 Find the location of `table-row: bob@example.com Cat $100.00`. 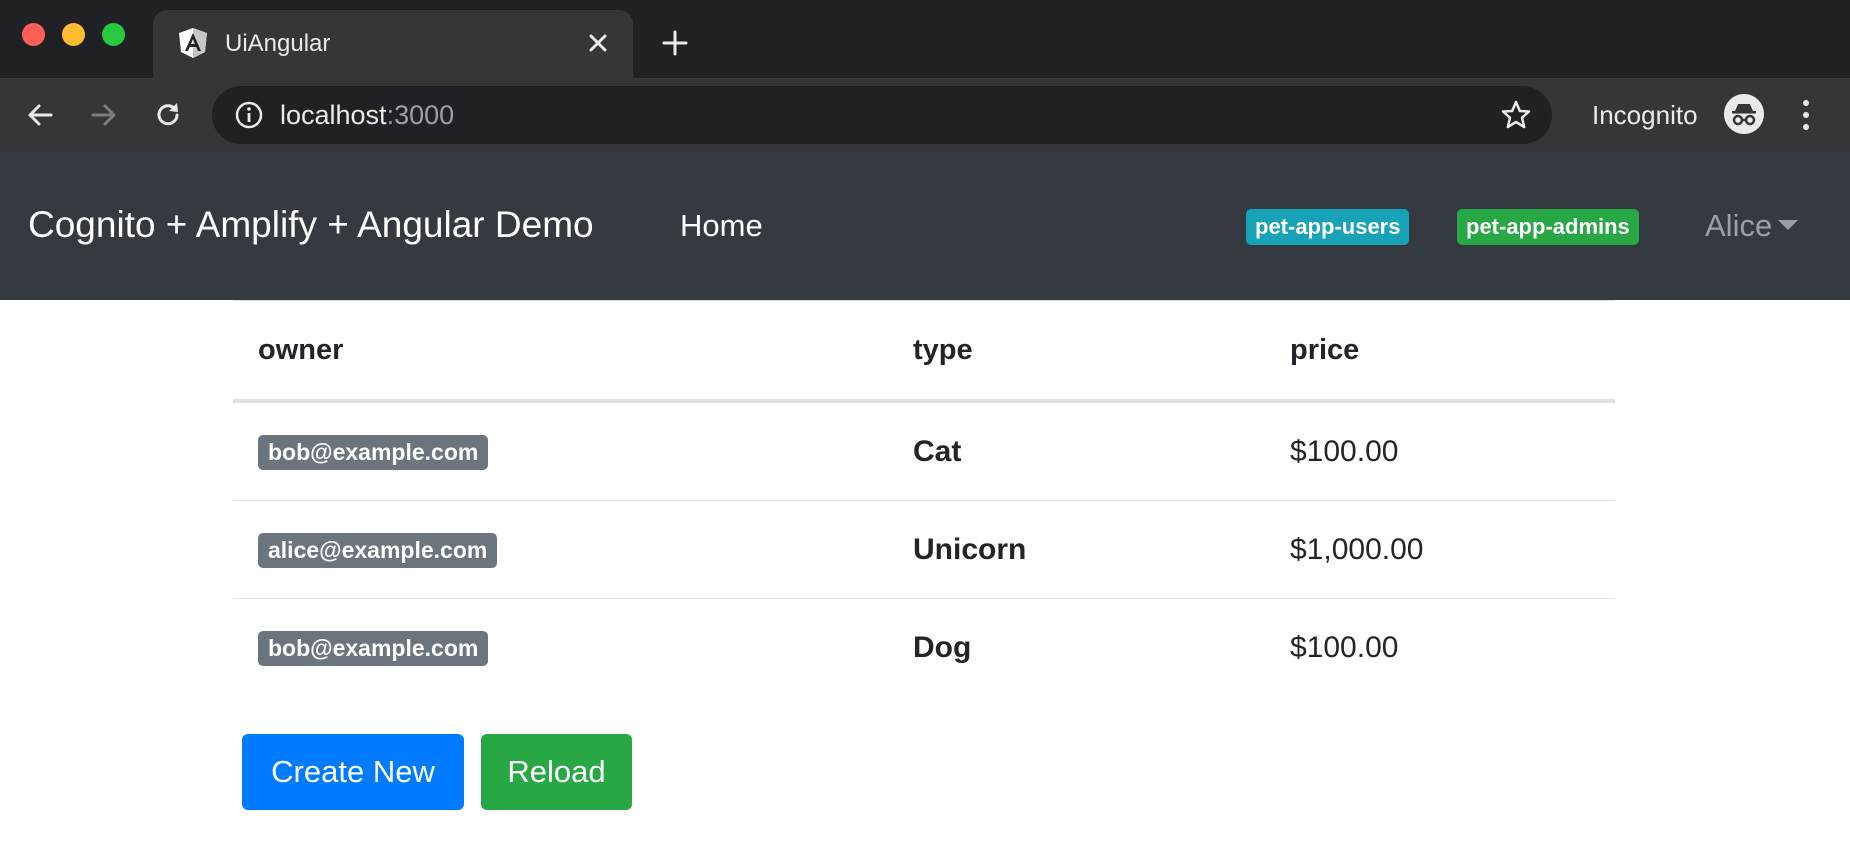

table-row: bob@example.com Cat $100.00 is located at coordinates (924, 451).